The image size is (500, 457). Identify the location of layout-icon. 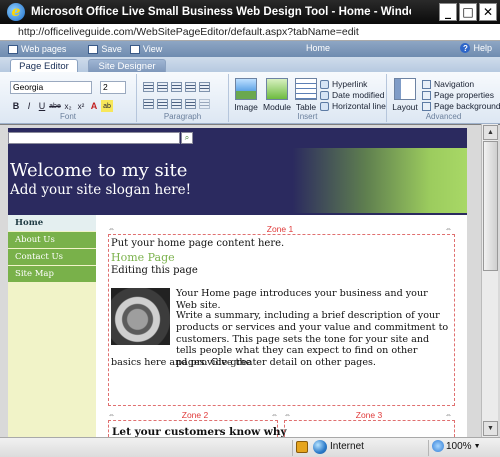
(405, 89).